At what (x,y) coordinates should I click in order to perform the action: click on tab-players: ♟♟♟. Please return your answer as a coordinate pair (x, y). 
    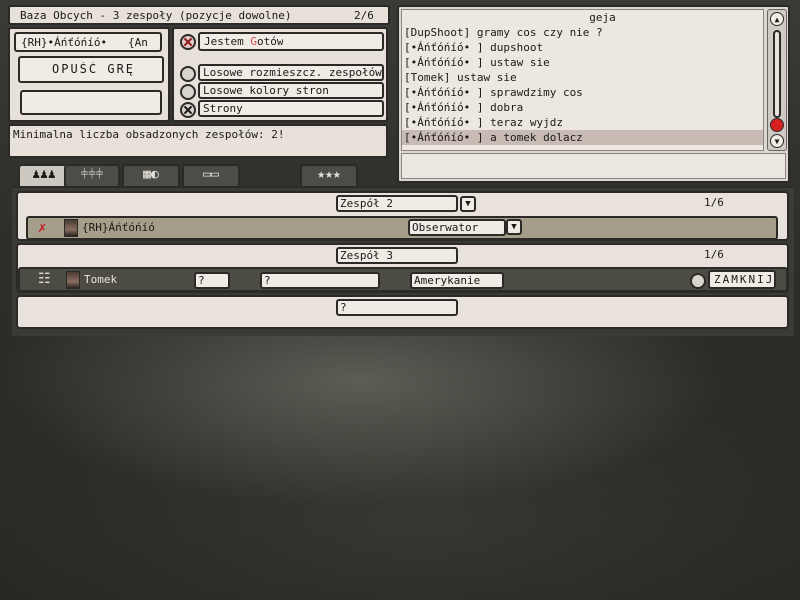
    Looking at the image, I should click on (44, 175).